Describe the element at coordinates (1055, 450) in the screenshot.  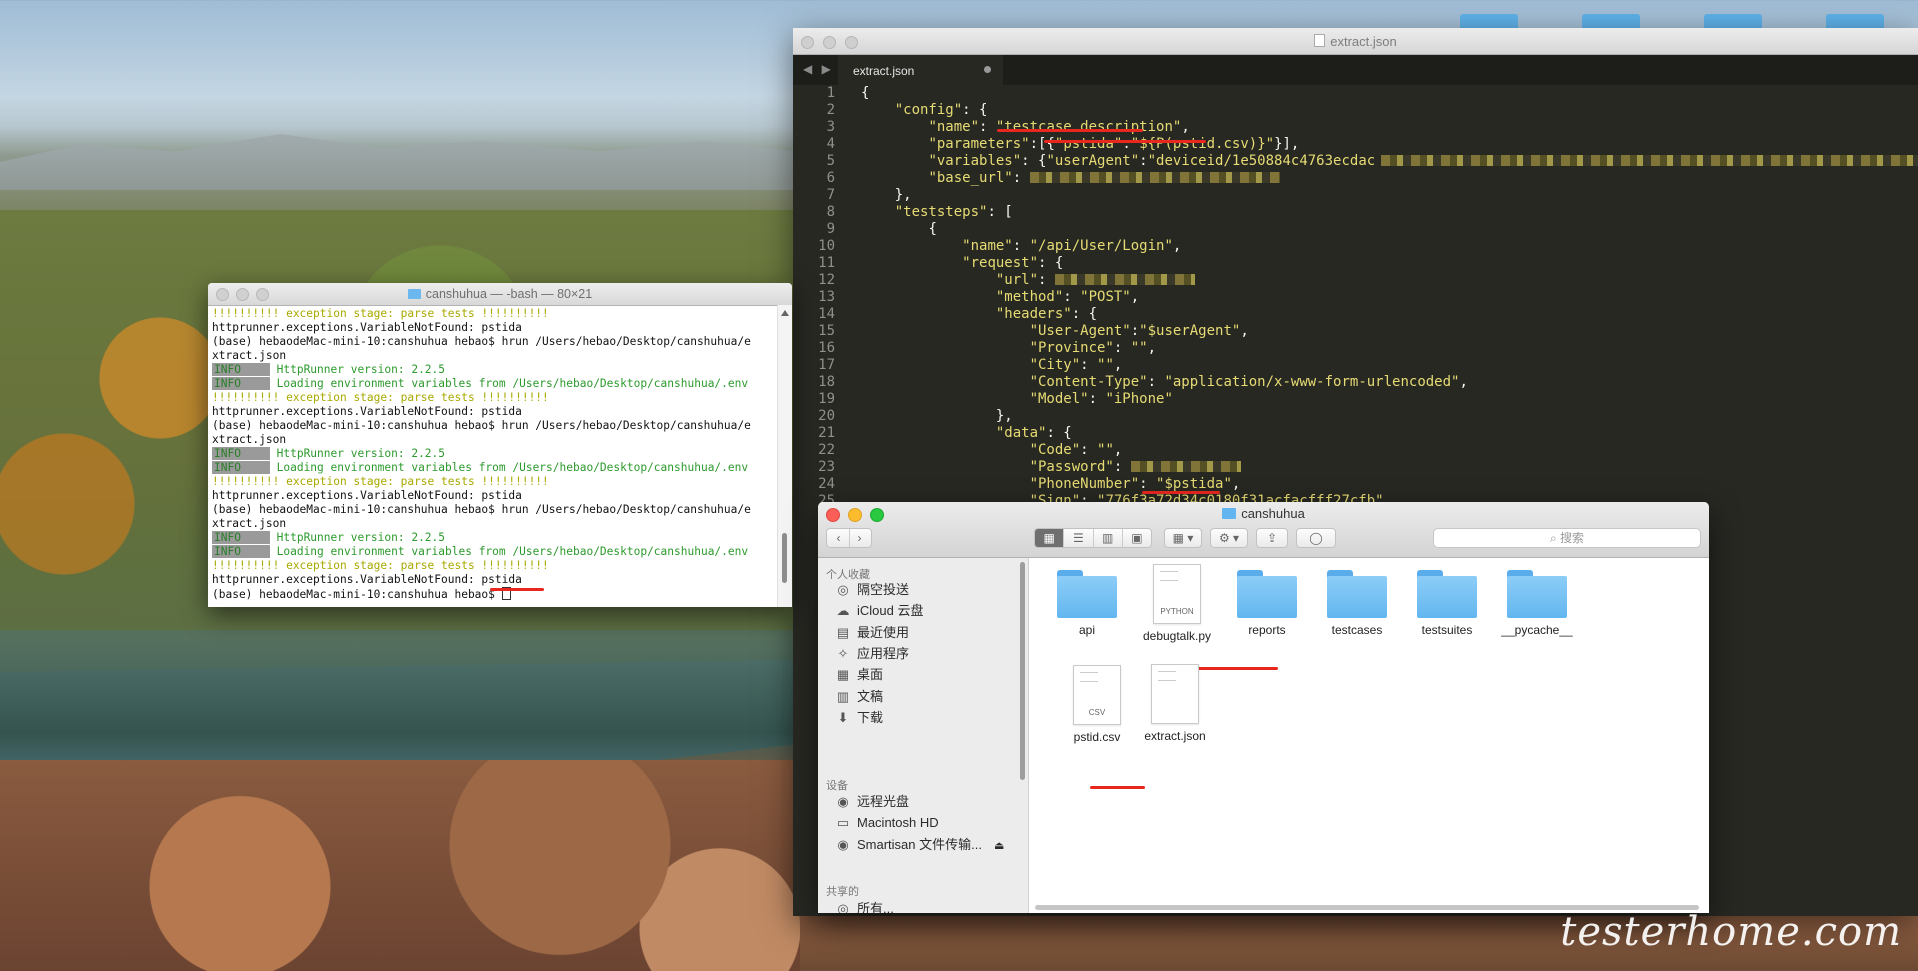
I see `json-key: "Code"` at that location.